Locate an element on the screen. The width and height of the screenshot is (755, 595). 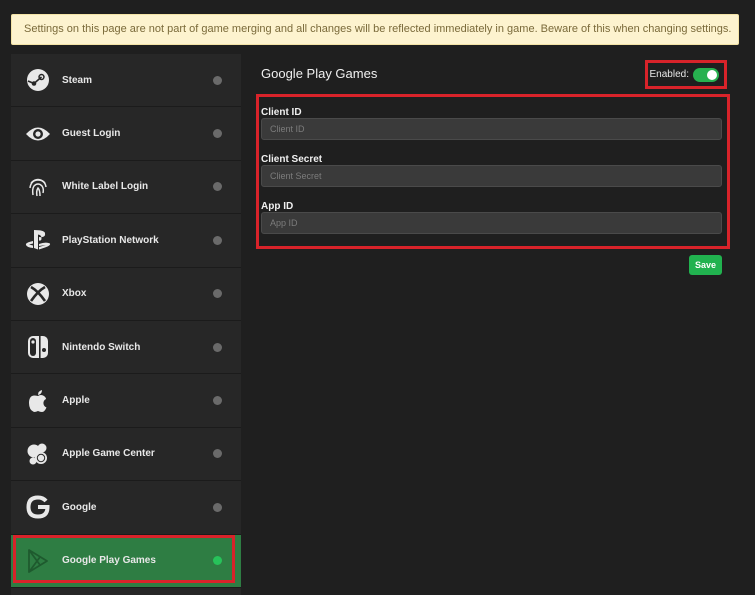
sidebar-item-label: Google Play Games is located at coordinates (109, 561).